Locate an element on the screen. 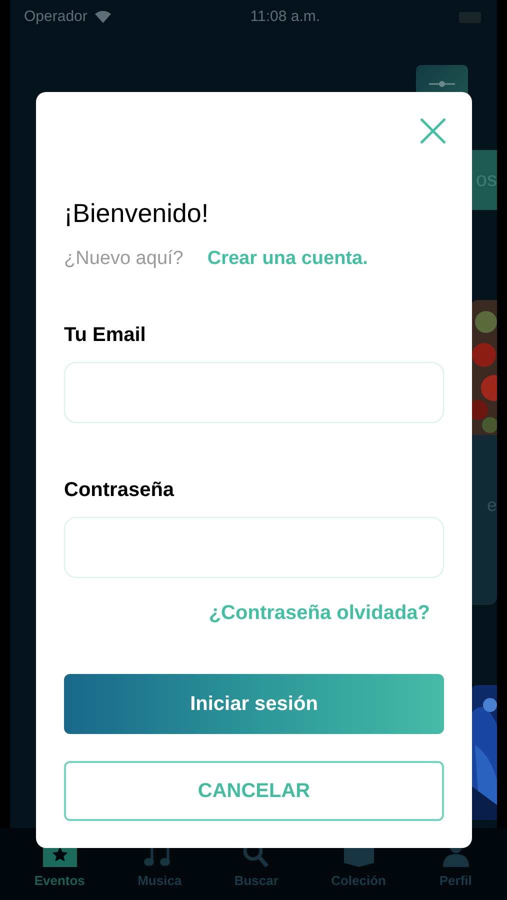 This screenshot has height=900, width=507. password-field is located at coordinates (254, 547).